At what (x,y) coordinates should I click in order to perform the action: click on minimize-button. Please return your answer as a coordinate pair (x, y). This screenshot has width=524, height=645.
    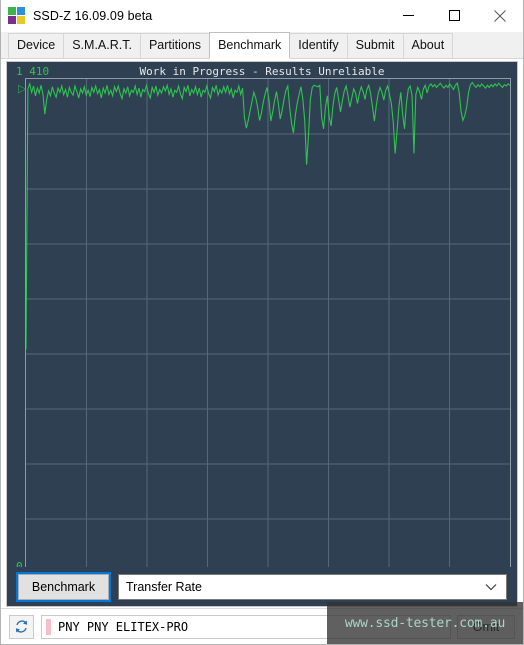
    Looking at the image, I should click on (408, 15).